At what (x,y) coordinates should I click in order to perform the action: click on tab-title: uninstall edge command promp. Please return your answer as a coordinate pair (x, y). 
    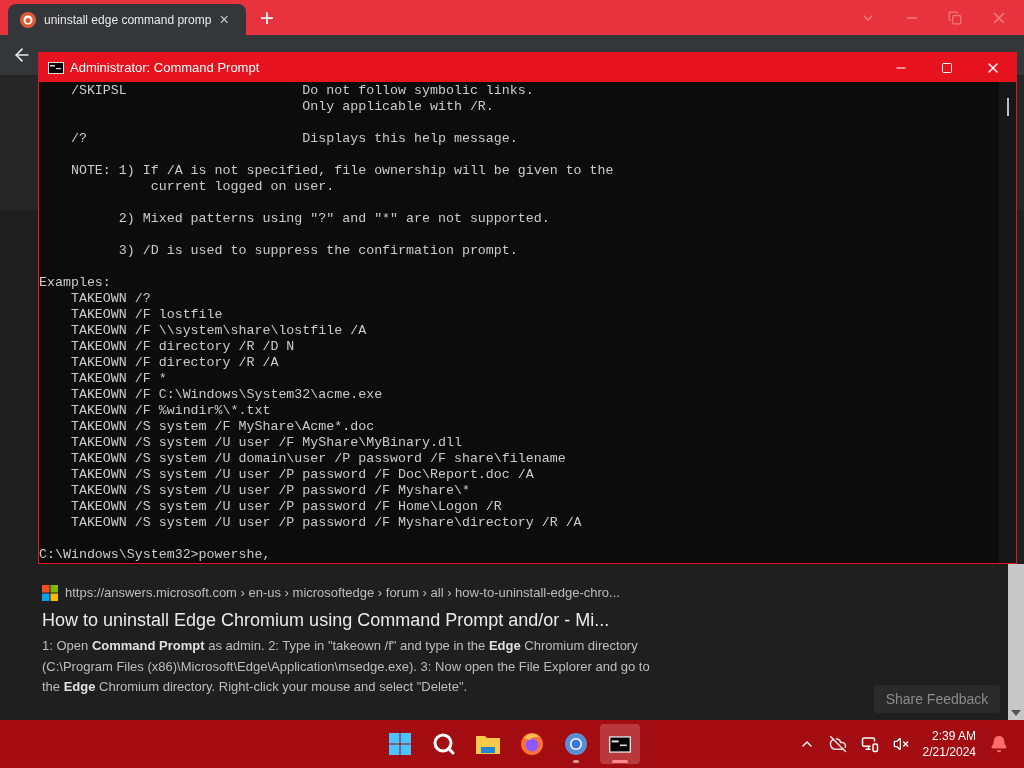
    Looking at the image, I should click on (128, 20).